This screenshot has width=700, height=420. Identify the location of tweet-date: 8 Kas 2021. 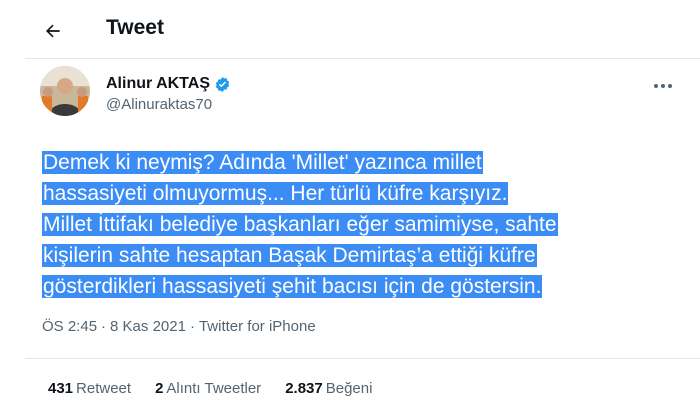
(148, 326).